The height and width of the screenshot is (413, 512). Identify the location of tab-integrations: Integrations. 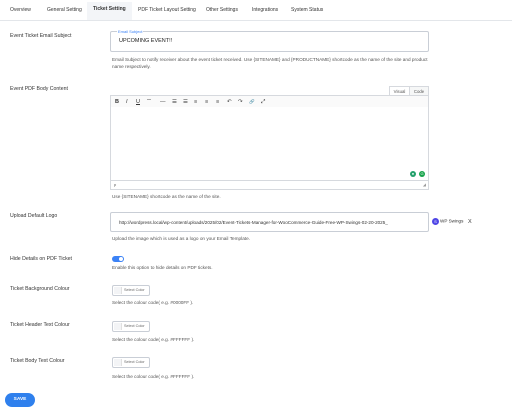
(265, 10).